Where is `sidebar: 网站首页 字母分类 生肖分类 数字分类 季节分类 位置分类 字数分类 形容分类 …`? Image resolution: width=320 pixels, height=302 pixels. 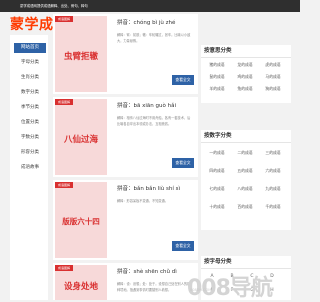 sidebar: 网站首页 字母分类 生肖分类 数字分类 季节分类 位置分类 字数分类 形容分类 … is located at coordinates (29, 167).